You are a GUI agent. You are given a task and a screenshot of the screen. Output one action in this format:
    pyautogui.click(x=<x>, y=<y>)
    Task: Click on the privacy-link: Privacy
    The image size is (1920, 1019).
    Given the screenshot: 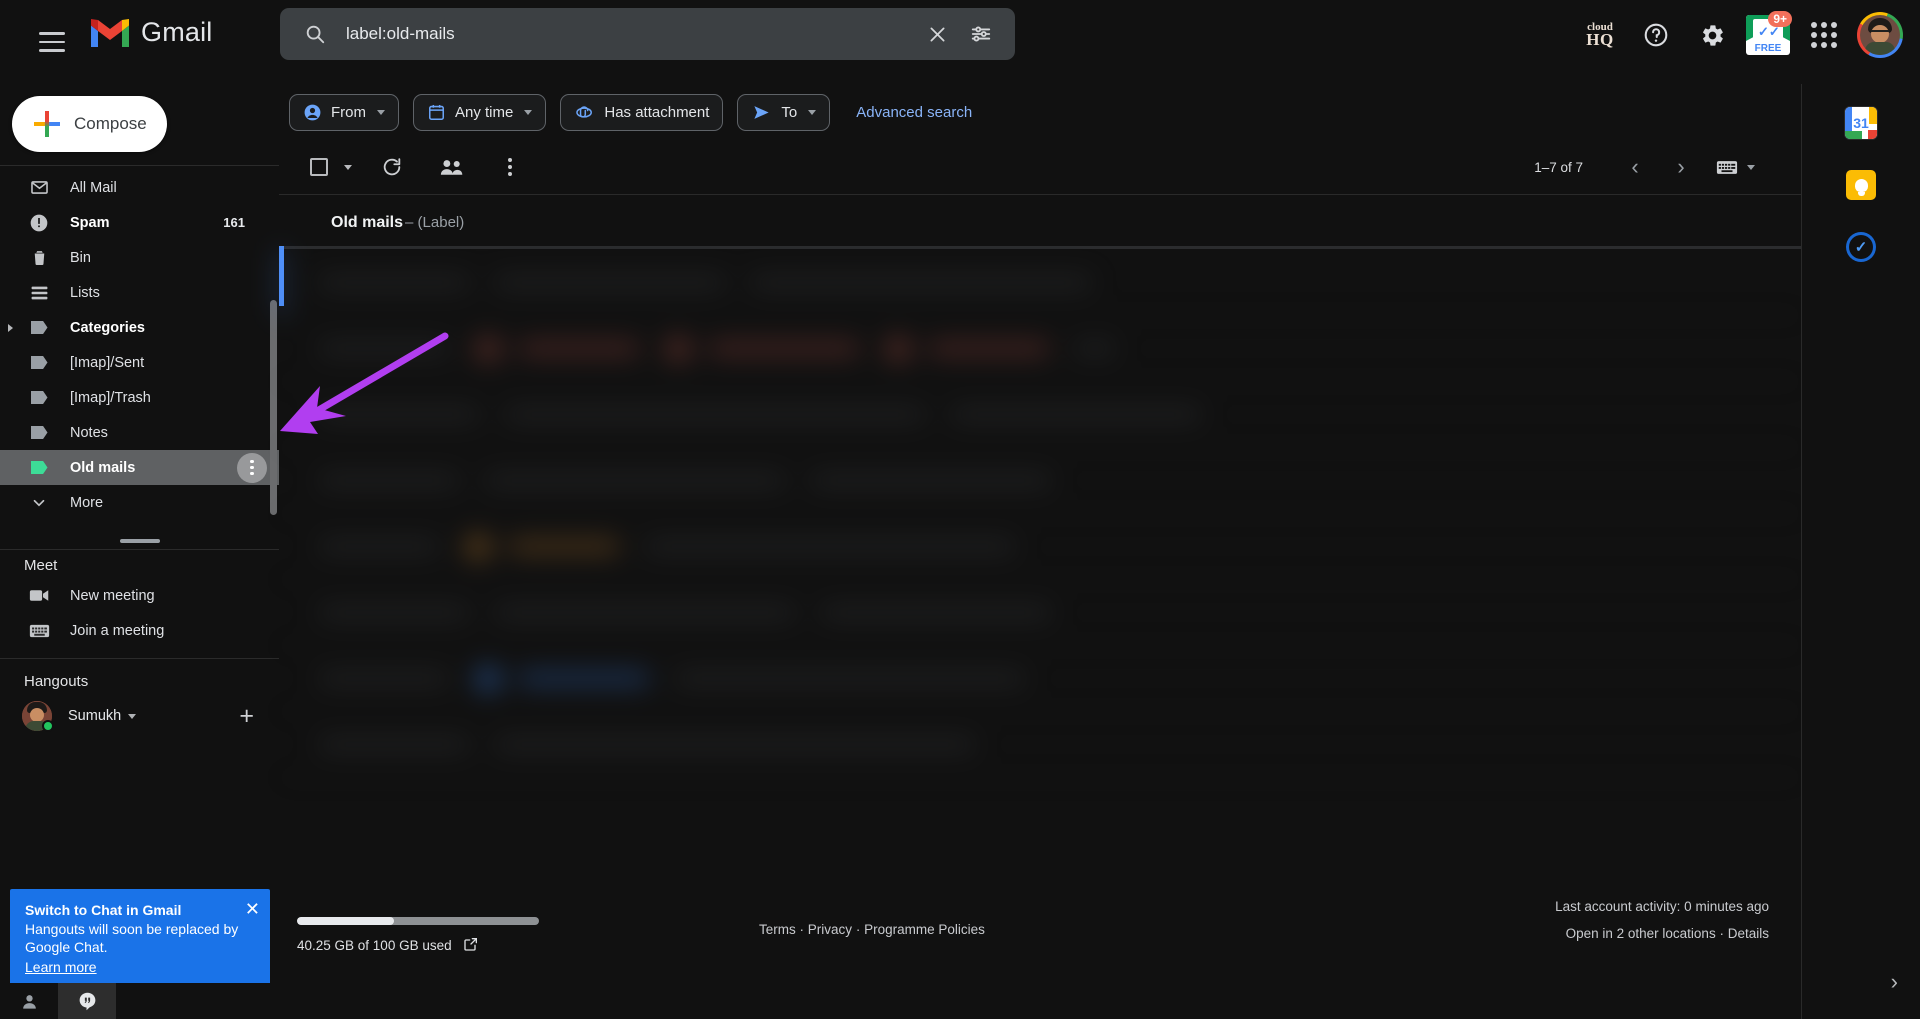 What is the action you would take?
    pyautogui.click(x=830, y=929)
    